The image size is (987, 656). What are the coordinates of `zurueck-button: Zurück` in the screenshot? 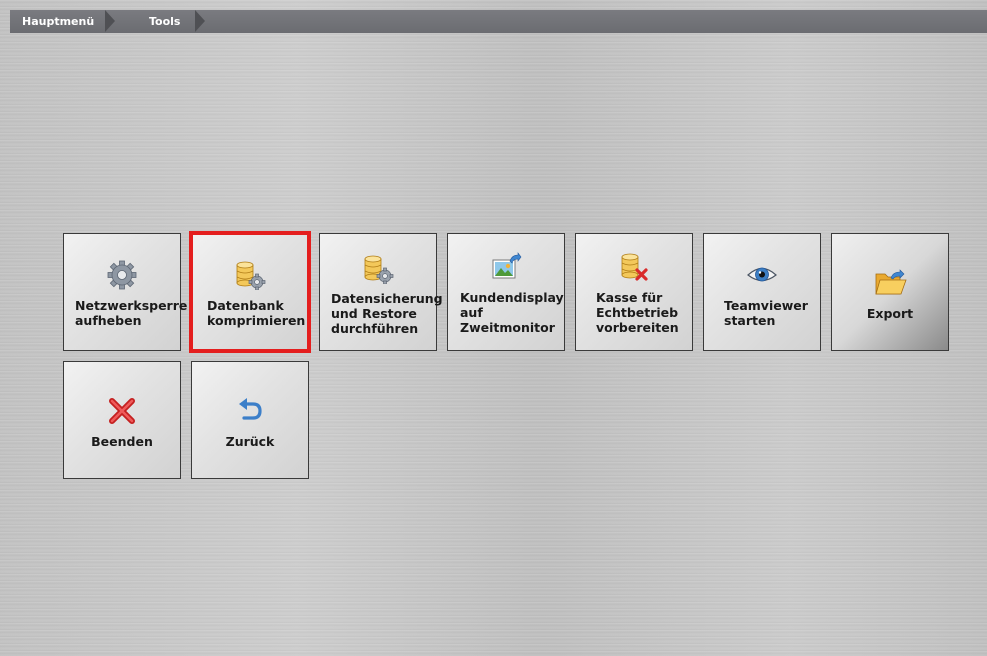 It's located at (250, 420).